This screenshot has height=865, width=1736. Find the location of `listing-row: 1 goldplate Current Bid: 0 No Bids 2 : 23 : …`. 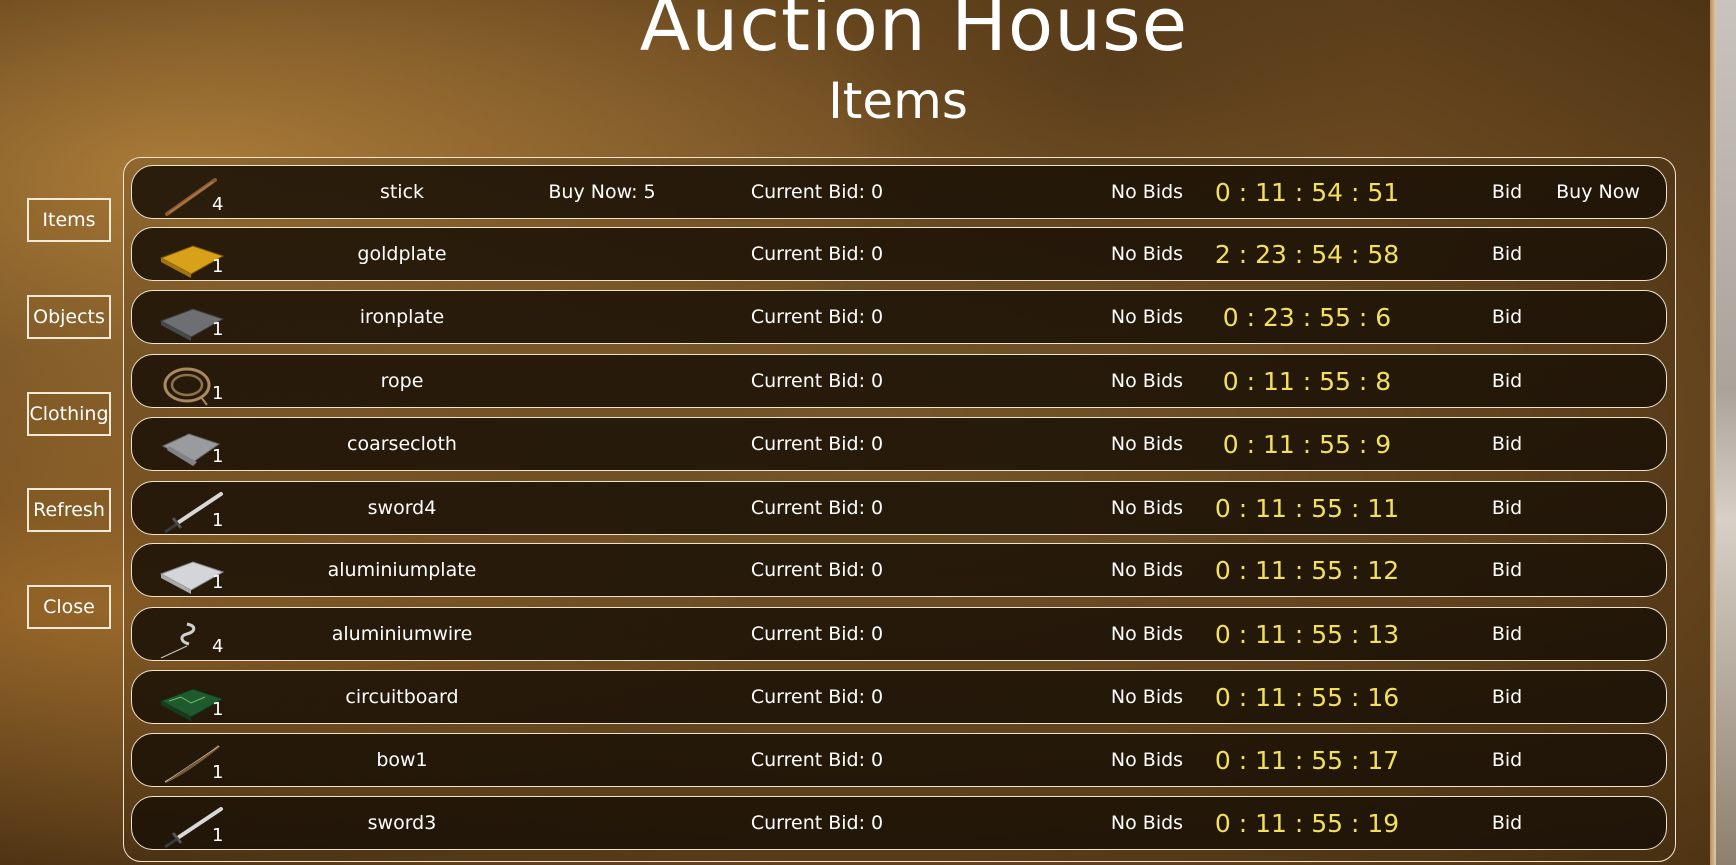

listing-row: 1 goldplate Current Bid: 0 No Bids 2 : 23 : … is located at coordinates (899, 254).